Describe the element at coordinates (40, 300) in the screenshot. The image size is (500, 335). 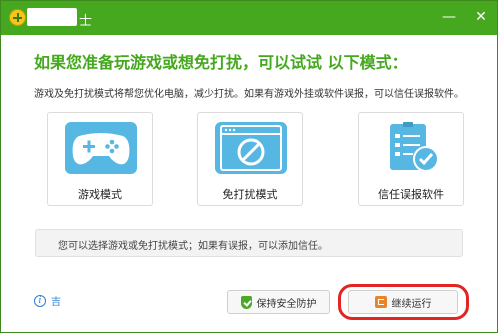
I see `info-icon: i` at that location.